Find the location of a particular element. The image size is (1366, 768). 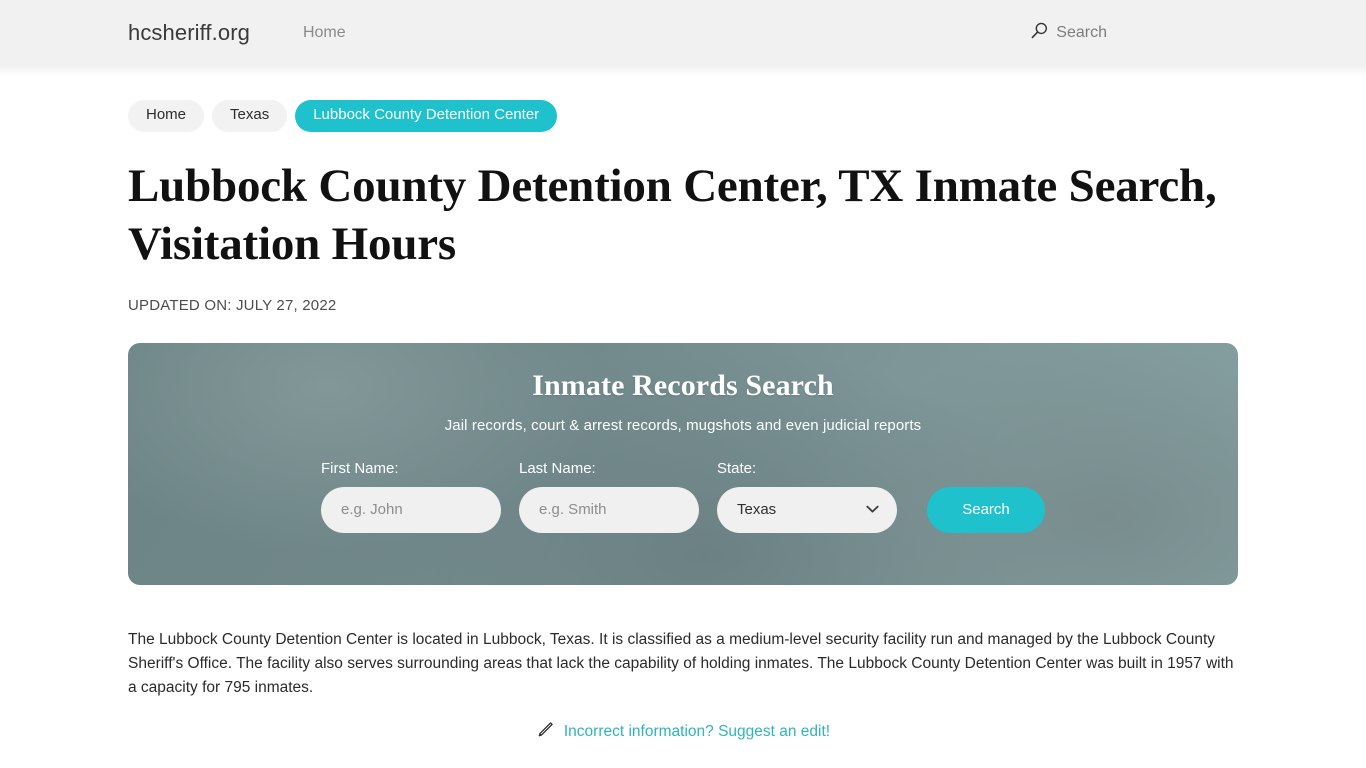

first-name-label: First Name: is located at coordinates (360, 468).